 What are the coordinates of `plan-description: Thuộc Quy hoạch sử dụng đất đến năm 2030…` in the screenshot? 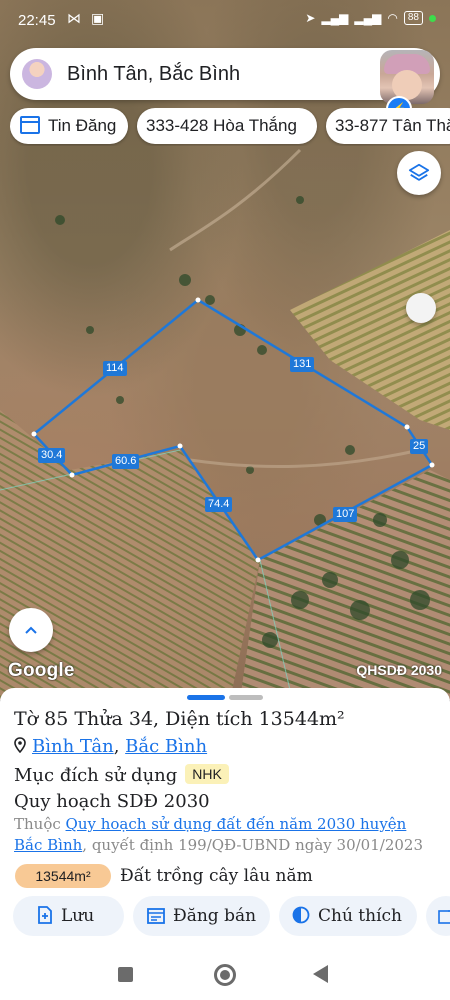 It's located at (224, 835).